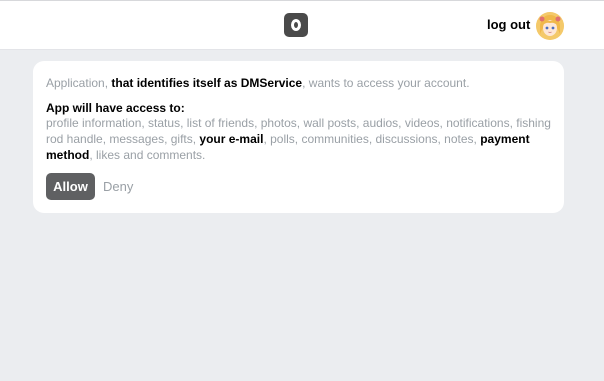 This screenshot has width=604, height=381. Describe the element at coordinates (207, 83) in the screenshot. I see `app-identity: that identifies itself as DMService` at that location.